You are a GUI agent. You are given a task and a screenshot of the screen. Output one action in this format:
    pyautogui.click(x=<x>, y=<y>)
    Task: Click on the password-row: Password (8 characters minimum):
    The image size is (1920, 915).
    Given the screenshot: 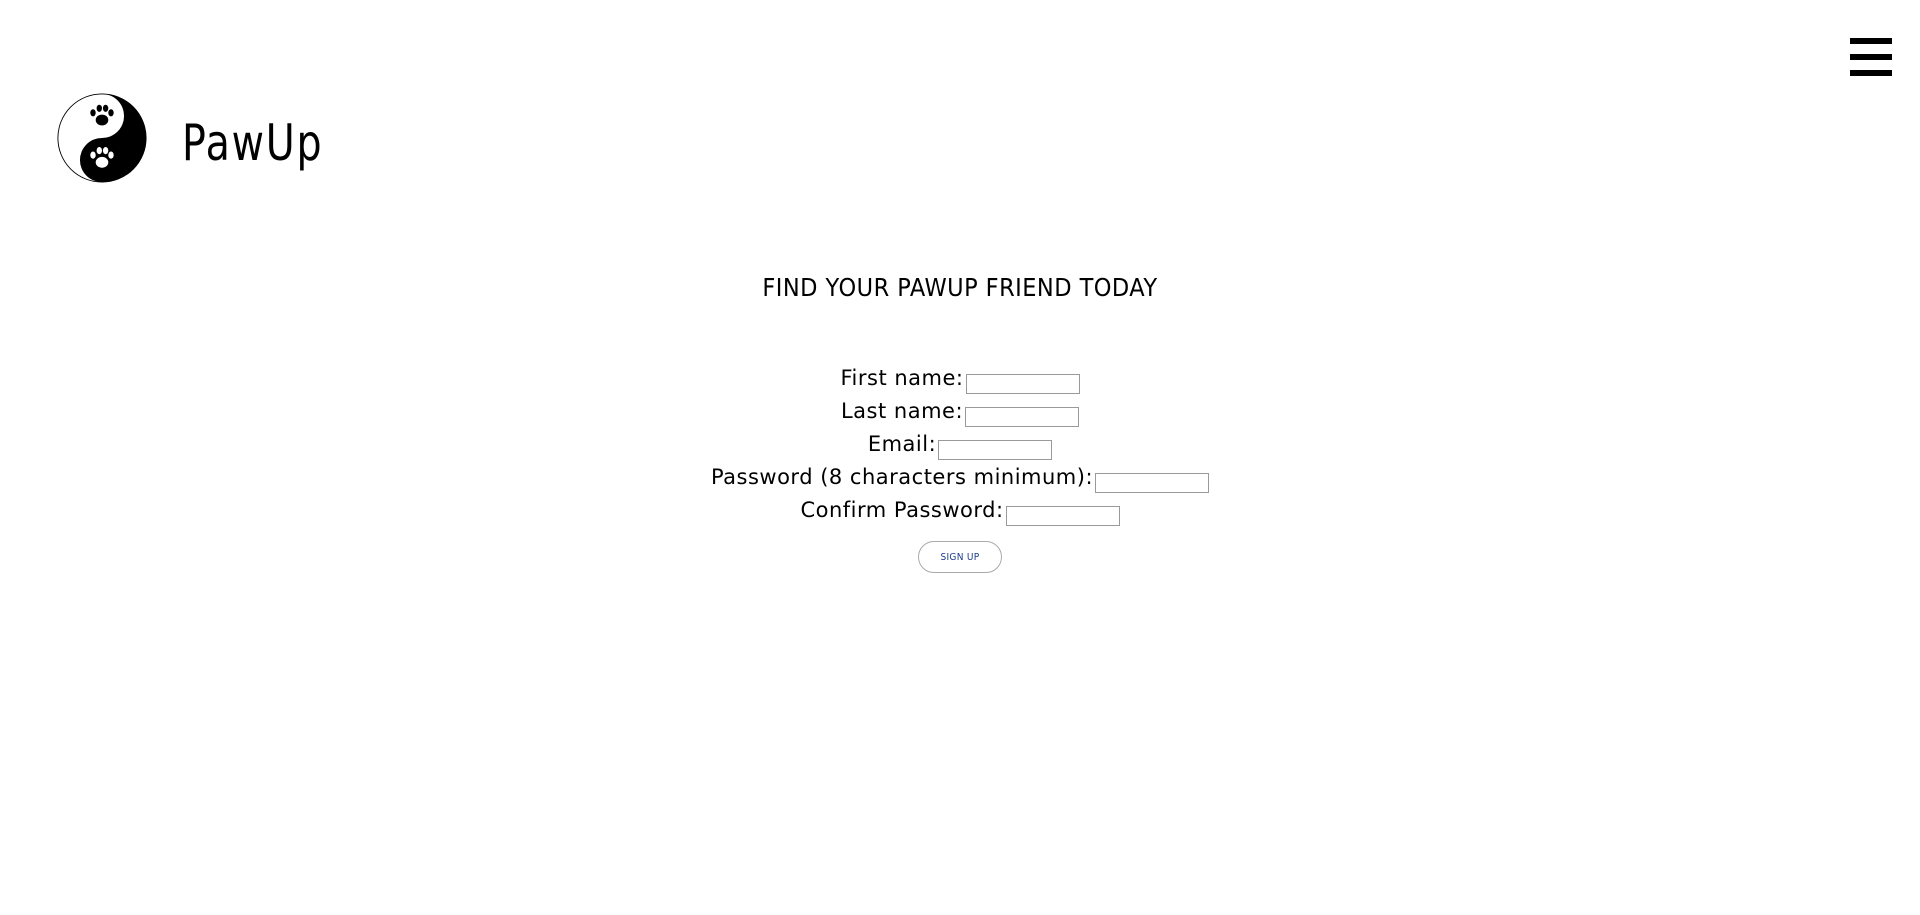 What is the action you would take?
    pyautogui.click(x=960, y=479)
    